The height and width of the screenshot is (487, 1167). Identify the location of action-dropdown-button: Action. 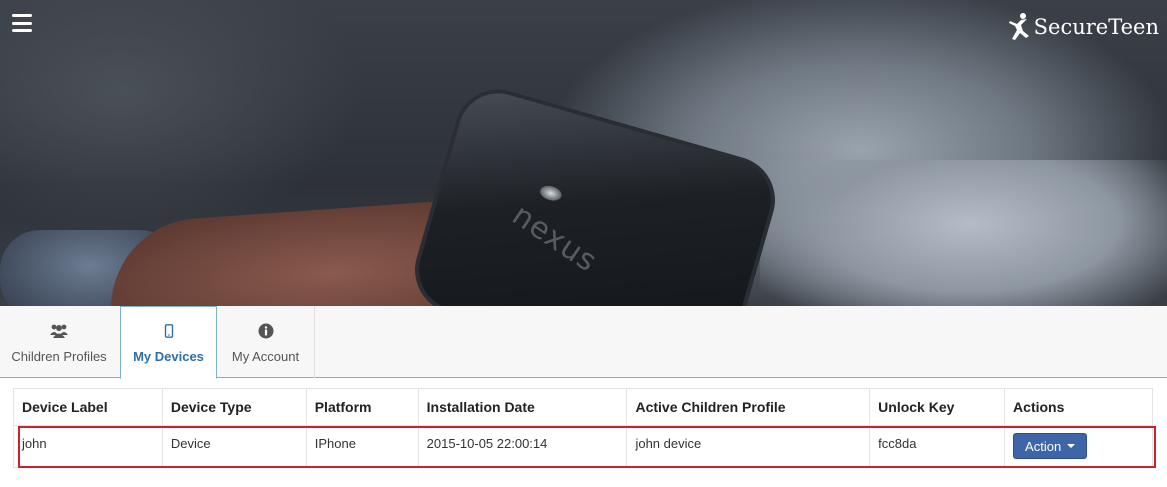
(1050, 446).